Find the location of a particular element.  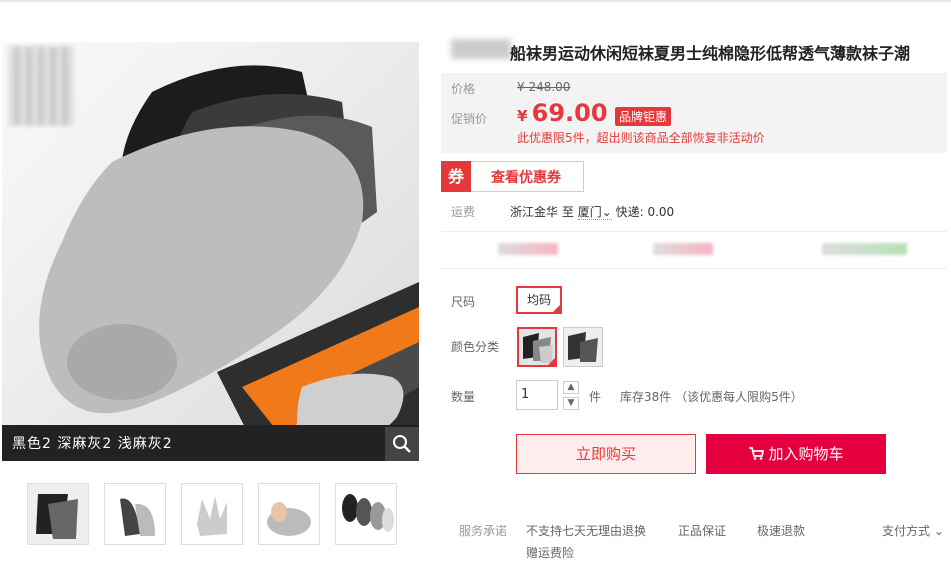

add-to-cart-label: 加入购物车 is located at coordinates (806, 454).